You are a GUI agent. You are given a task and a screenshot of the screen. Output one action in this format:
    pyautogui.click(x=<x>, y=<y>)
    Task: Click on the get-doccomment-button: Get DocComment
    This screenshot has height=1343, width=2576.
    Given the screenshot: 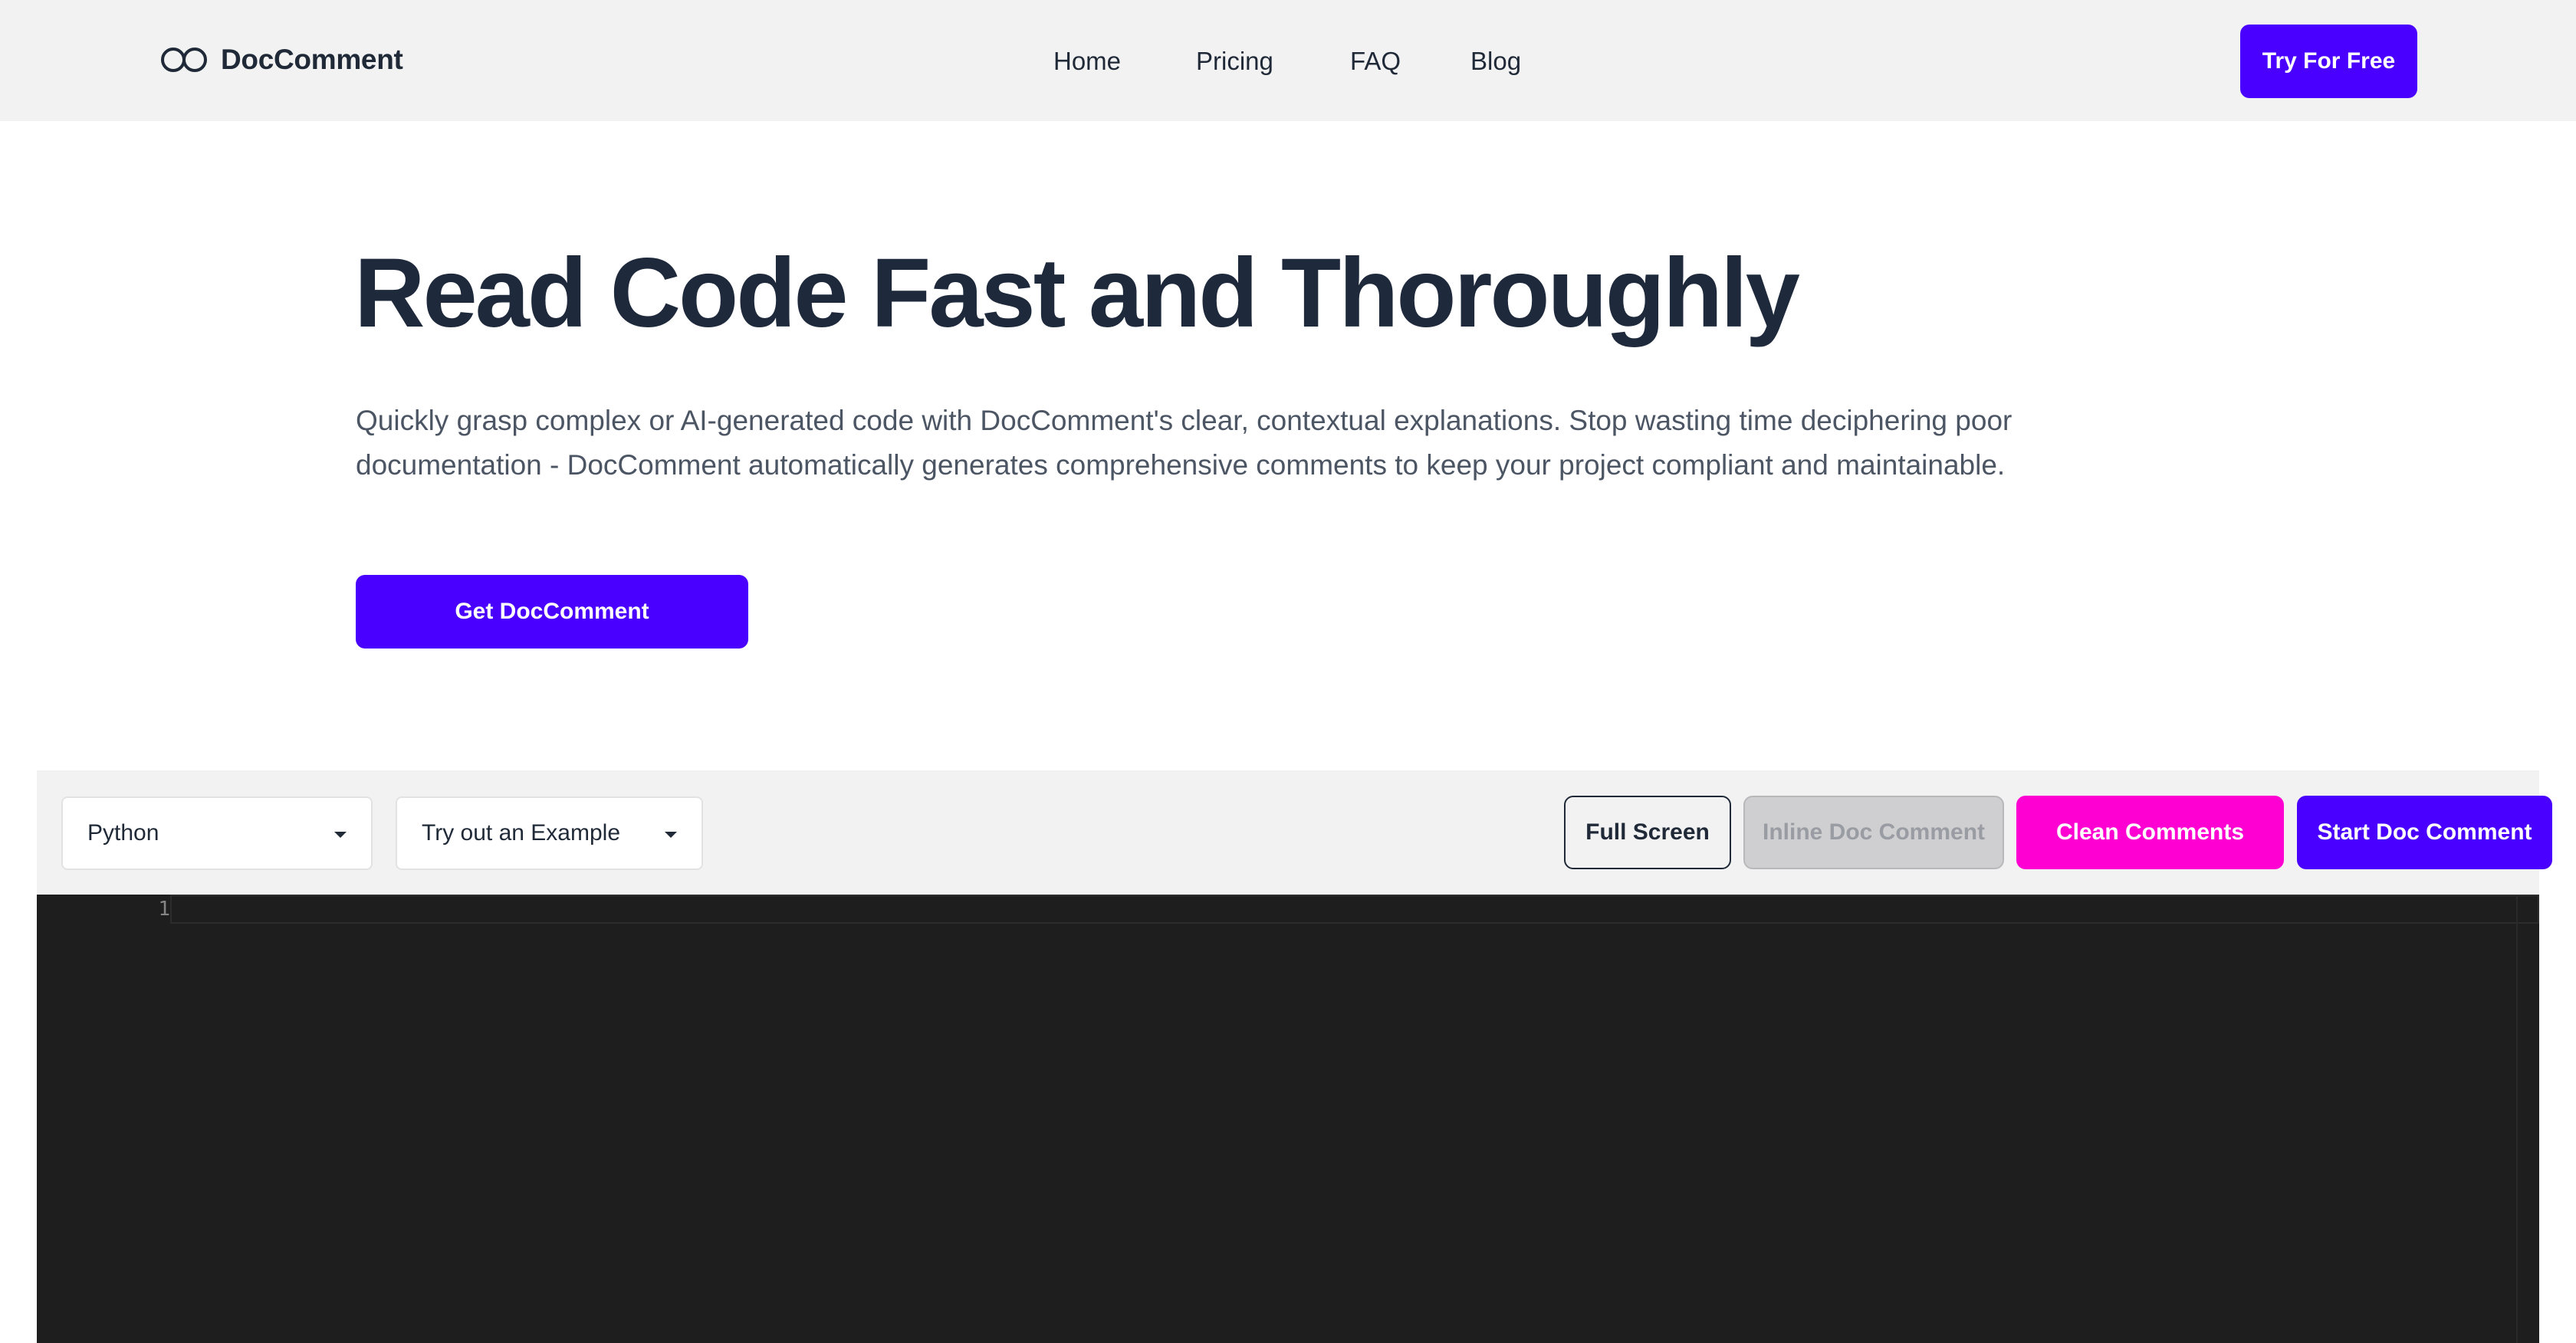 What is the action you would take?
    pyautogui.click(x=552, y=612)
    